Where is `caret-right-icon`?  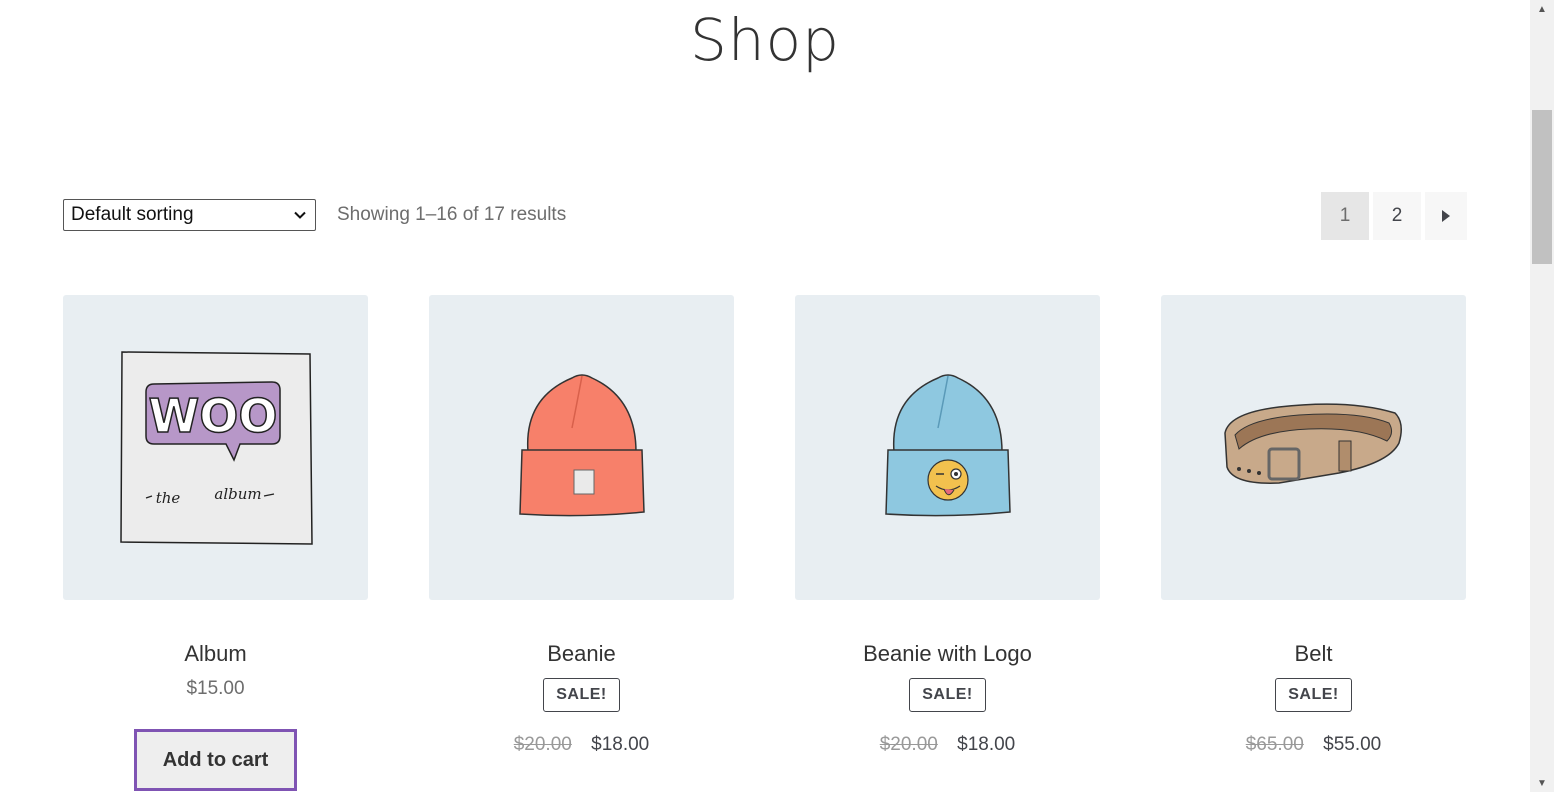
caret-right-icon is located at coordinates (1446, 216).